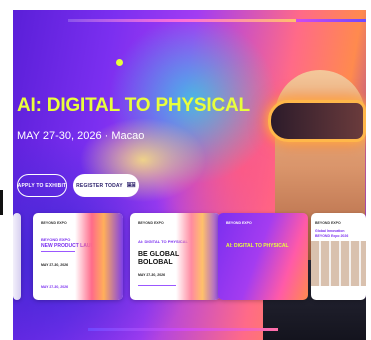  Describe the element at coordinates (332, 236) in the screenshot. I see `card-title-line2: BEYOND Expo 2026` at that location.